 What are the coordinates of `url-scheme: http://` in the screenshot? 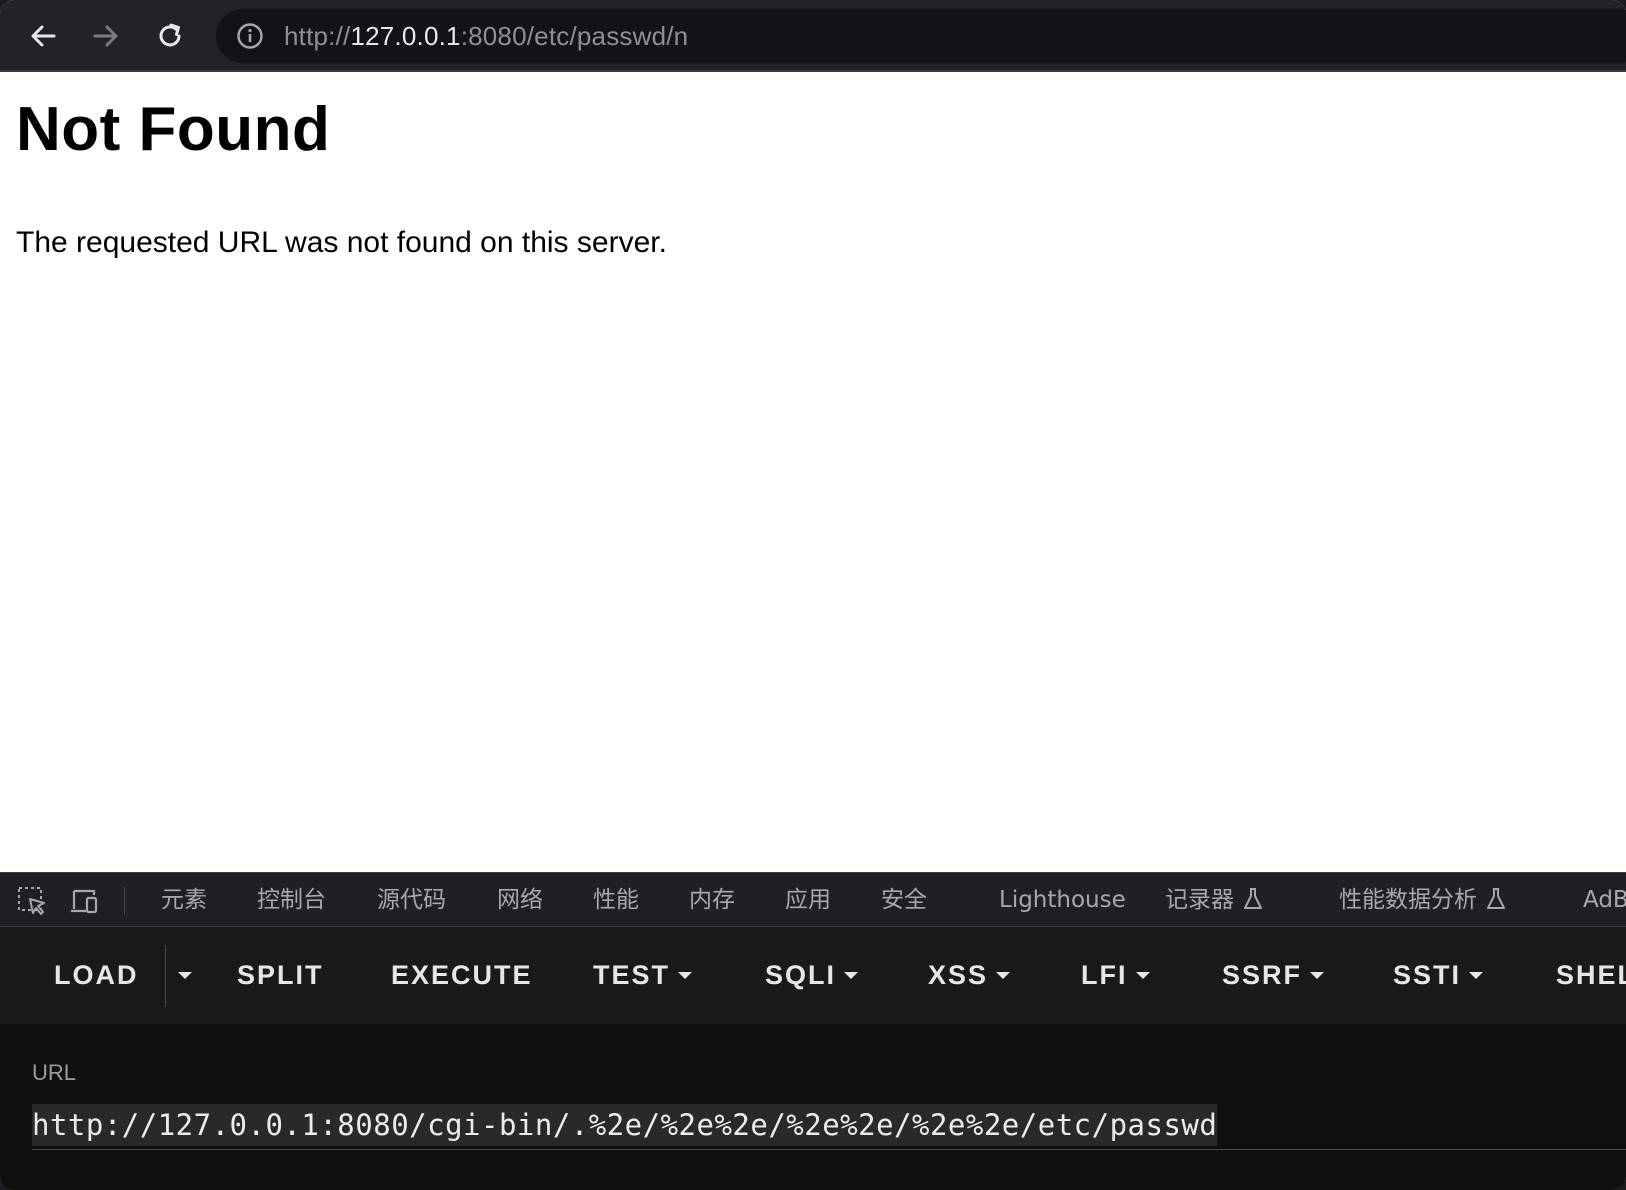 It's located at (317, 36).